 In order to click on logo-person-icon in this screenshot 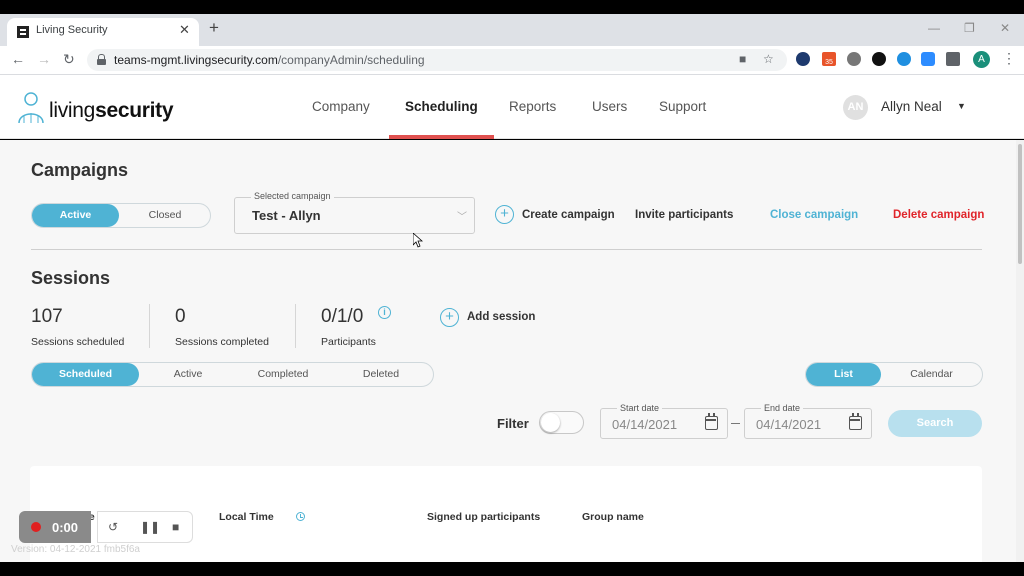, I will do `click(31, 107)`.